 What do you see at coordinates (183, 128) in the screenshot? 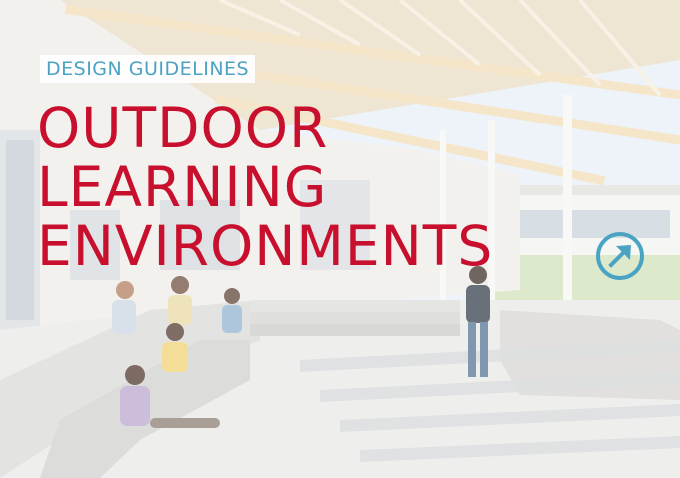
I see `title-line-1: OUTDOOR` at bounding box center [183, 128].